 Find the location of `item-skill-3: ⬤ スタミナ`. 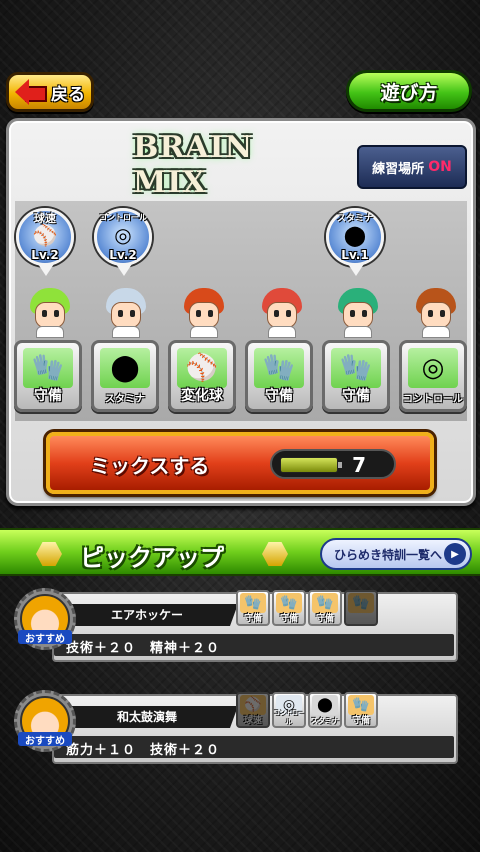

item-skill-3: ⬤ スタミナ is located at coordinates (325, 710).